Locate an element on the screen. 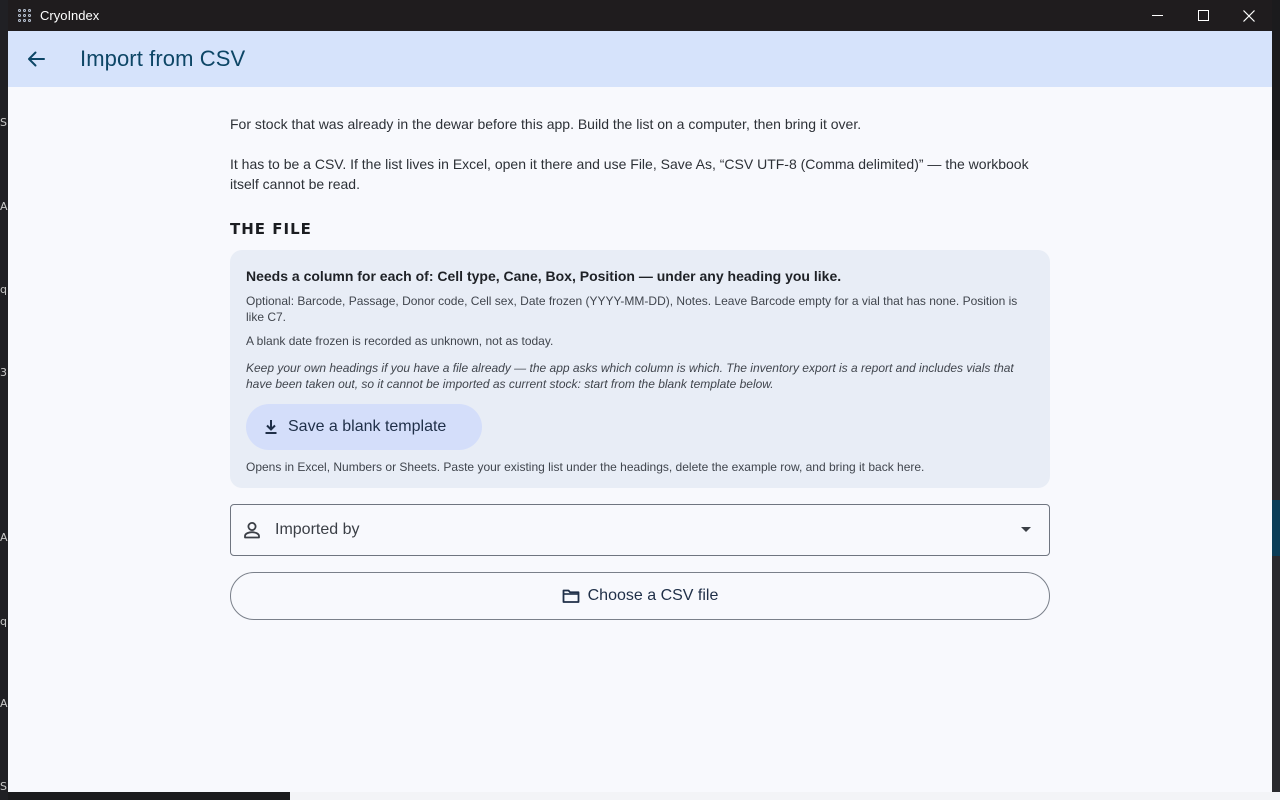 This screenshot has height=800, width=1280. minimize-icon is located at coordinates (1157, 15).